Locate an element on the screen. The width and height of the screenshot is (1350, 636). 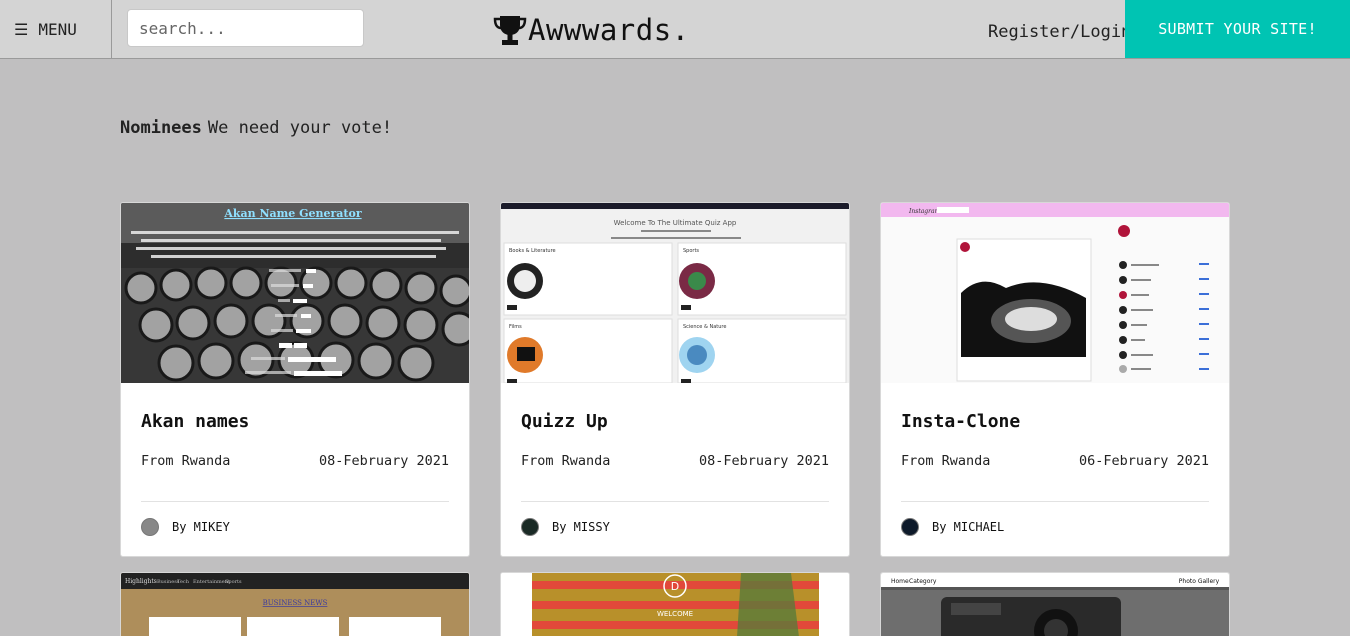
thumb-nav-item: Sports is located at coordinates (233, 582).